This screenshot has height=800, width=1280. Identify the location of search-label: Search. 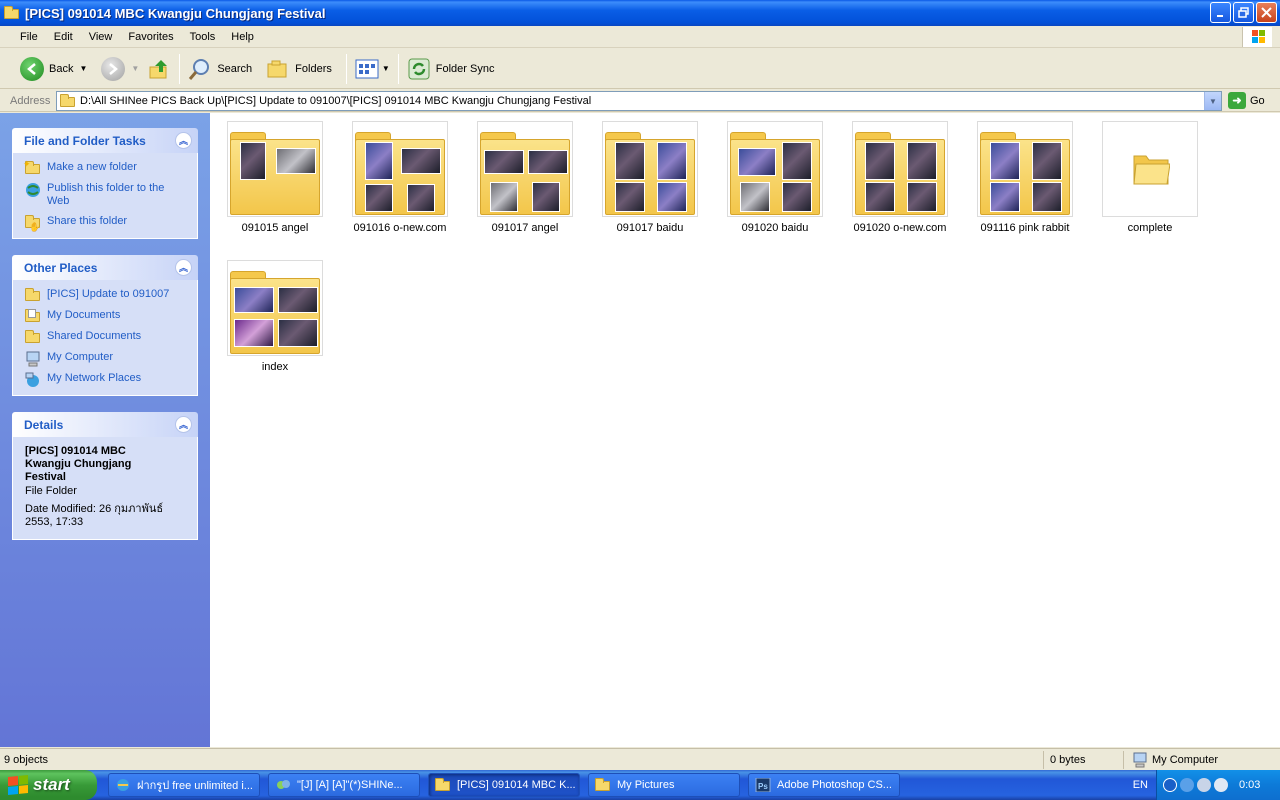
(235, 68).